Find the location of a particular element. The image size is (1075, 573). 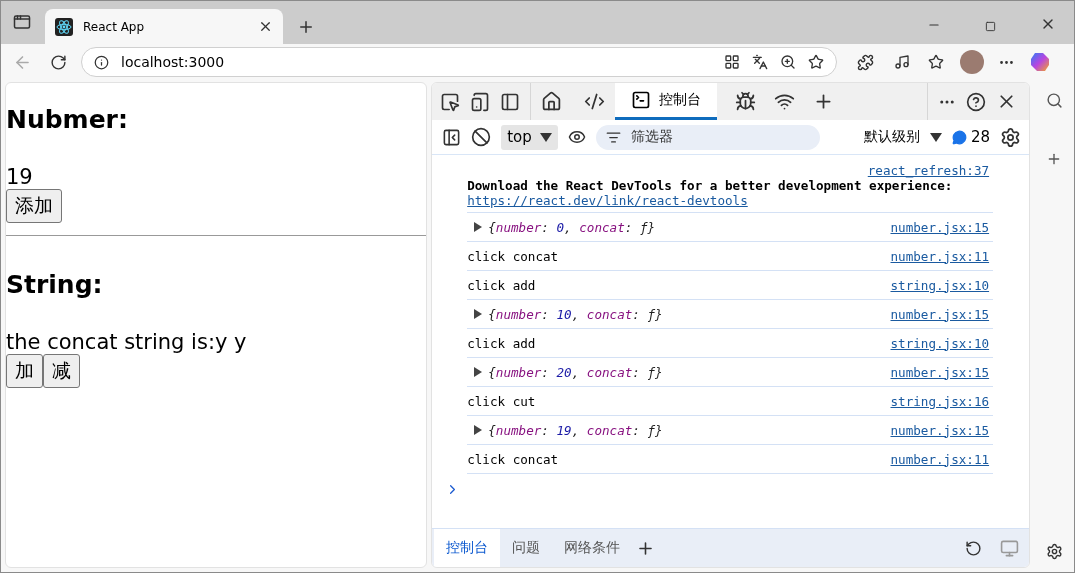

context-select: top is located at coordinates (529, 137).